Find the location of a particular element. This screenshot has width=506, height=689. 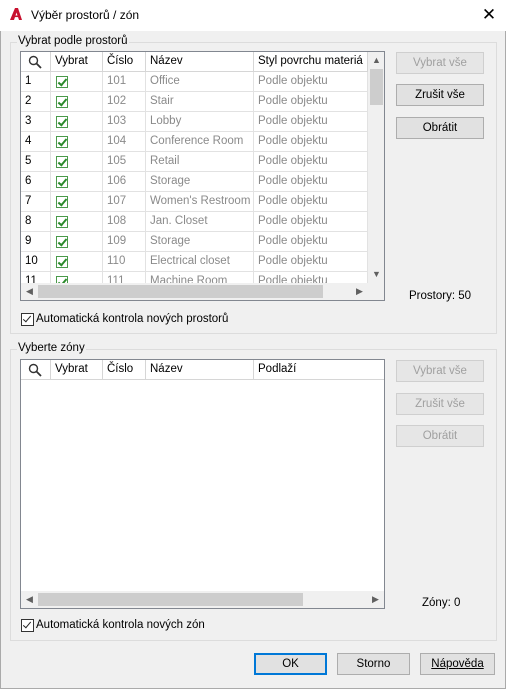

search-column-header is located at coordinates (36, 62).